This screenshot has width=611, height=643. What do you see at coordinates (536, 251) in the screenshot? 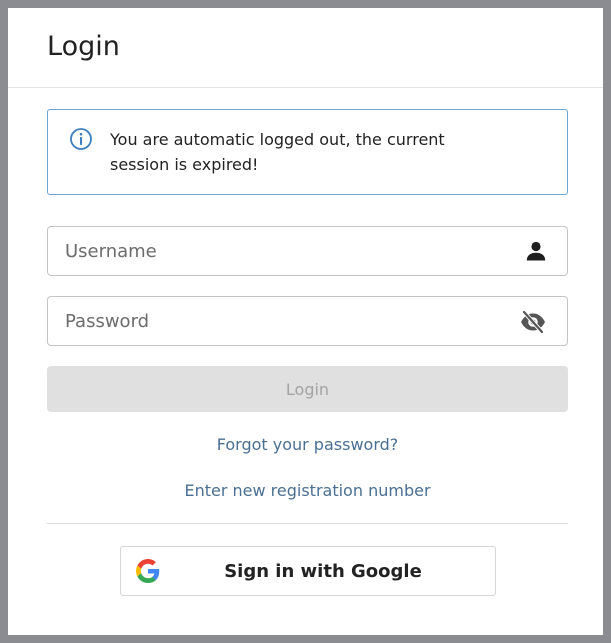
I see `user-icon` at bounding box center [536, 251].